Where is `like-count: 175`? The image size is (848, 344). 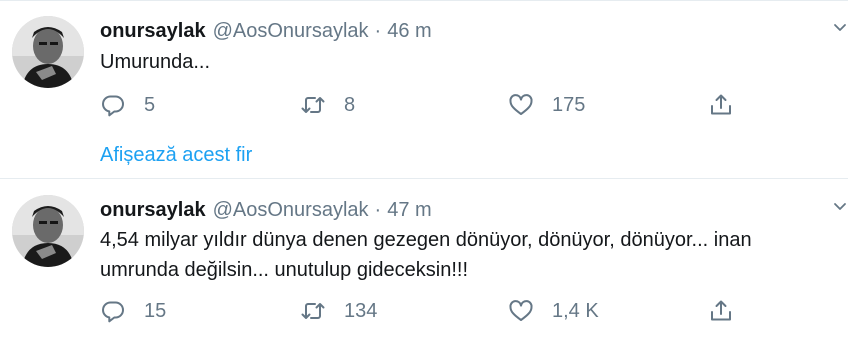 like-count: 175 is located at coordinates (569, 104).